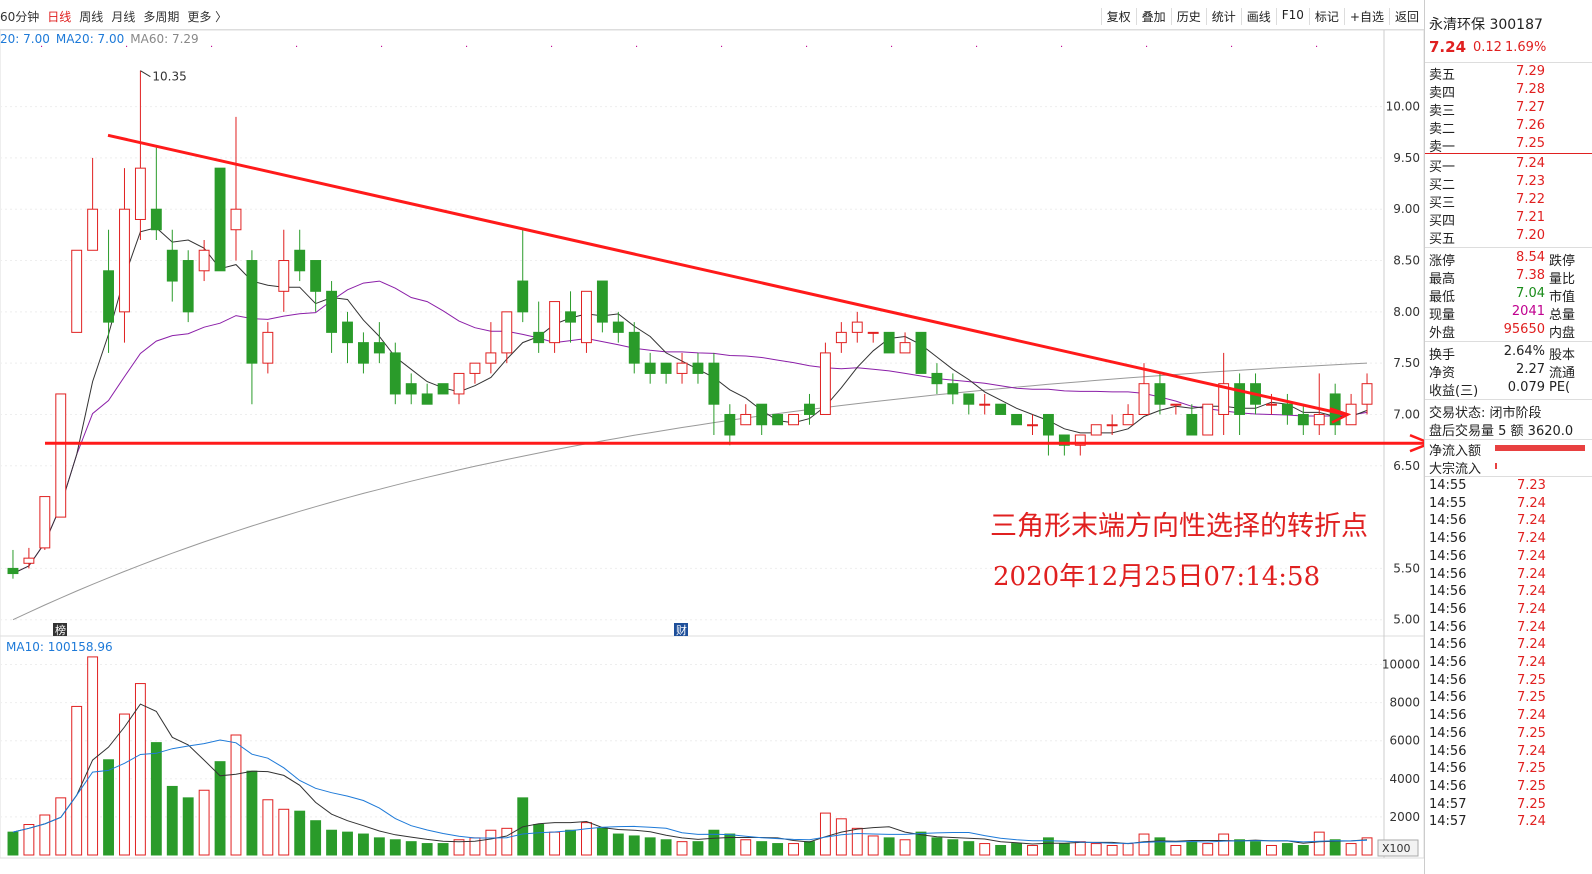 The height and width of the screenshot is (874, 1592). Describe the element at coordinates (1442, 221) in the screenshot. I see `bid-row-label: 买四` at that location.